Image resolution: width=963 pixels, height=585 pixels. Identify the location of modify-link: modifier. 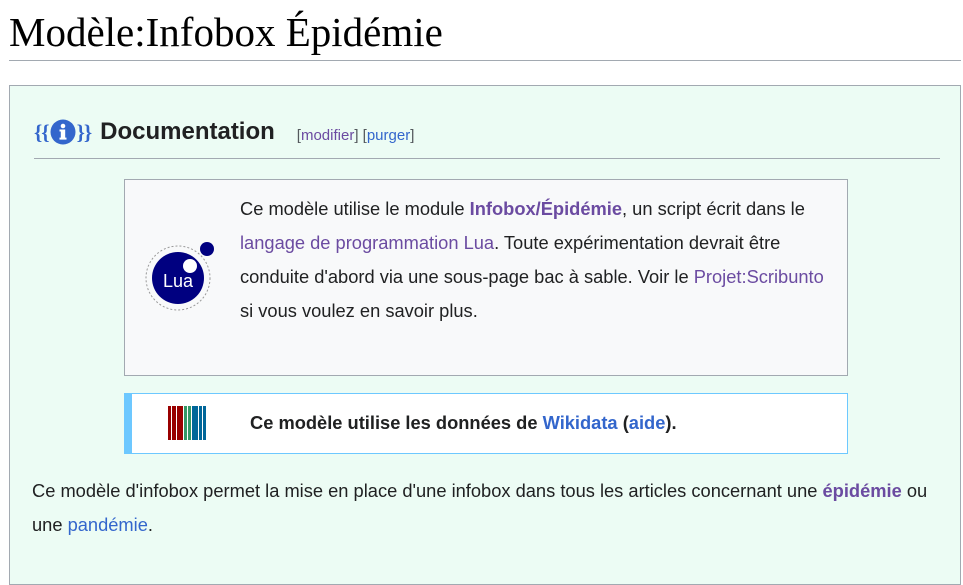
(327, 135).